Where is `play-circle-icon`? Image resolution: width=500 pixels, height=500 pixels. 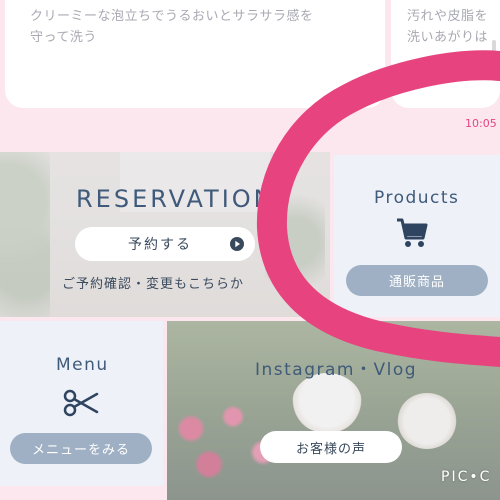
play-circle-icon is located at coordinates (237, 244).